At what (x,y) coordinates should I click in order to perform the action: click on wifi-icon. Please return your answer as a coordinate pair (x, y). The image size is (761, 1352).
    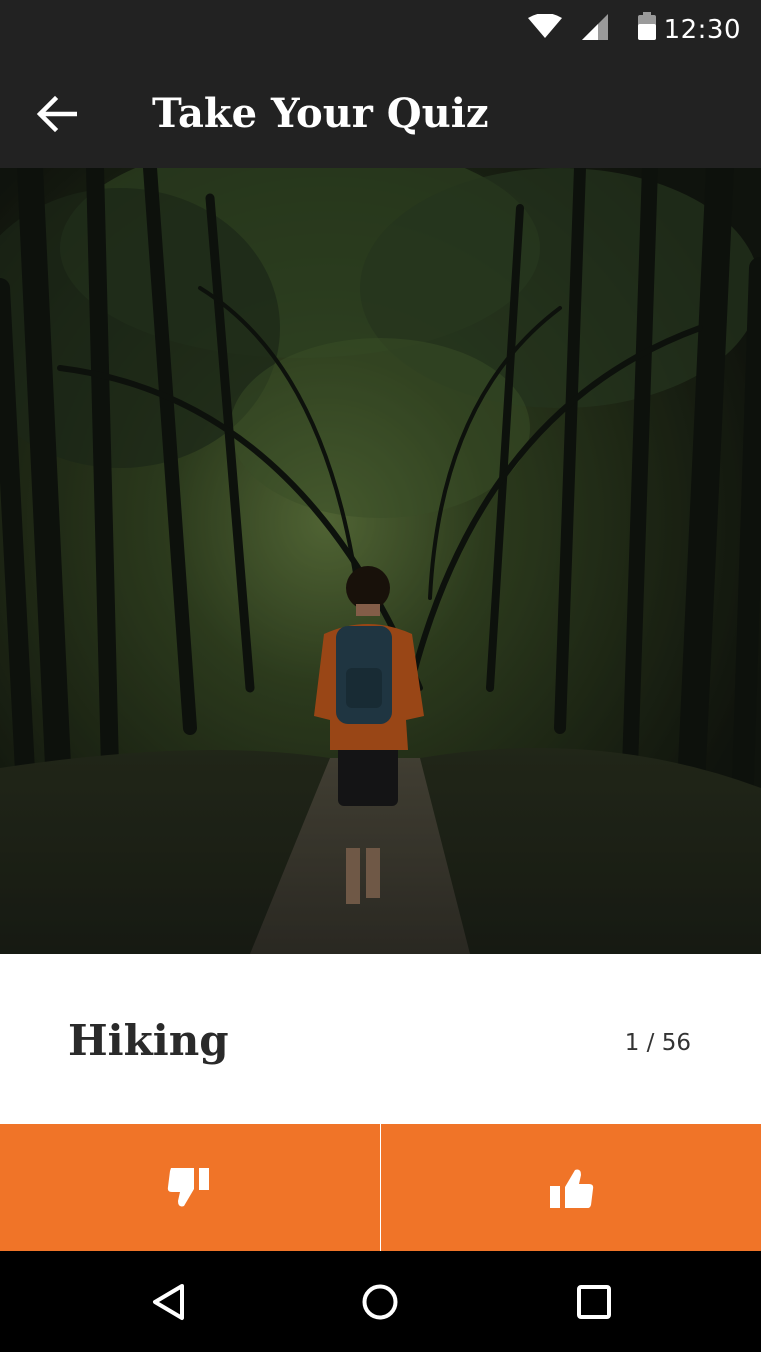
    Looking at the image, I should click on (545, 26).